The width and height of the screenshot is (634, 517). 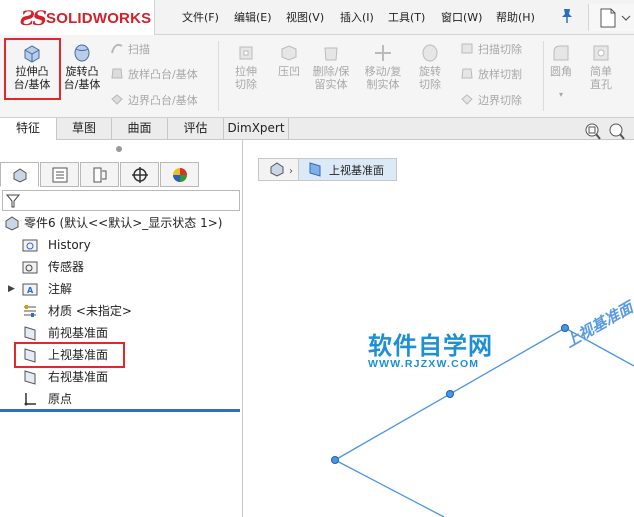 What do you see at coordinates (289, 60) in the screenshot?
I see `indent-button: 压凹` at bounding box center [289, 60].